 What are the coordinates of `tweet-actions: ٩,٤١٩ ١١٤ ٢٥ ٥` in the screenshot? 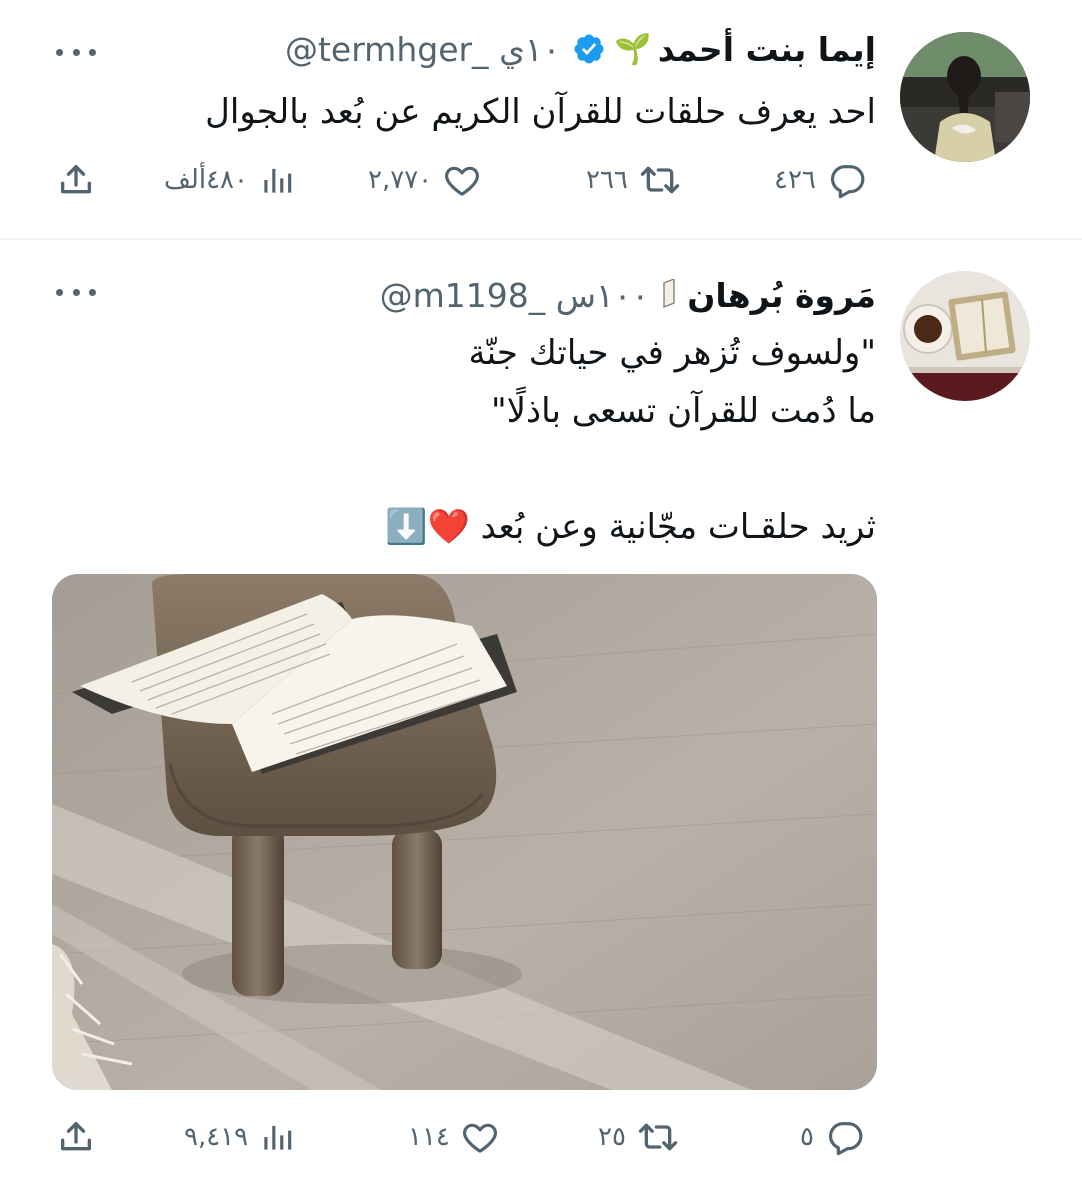 It's located at (466, 1137).